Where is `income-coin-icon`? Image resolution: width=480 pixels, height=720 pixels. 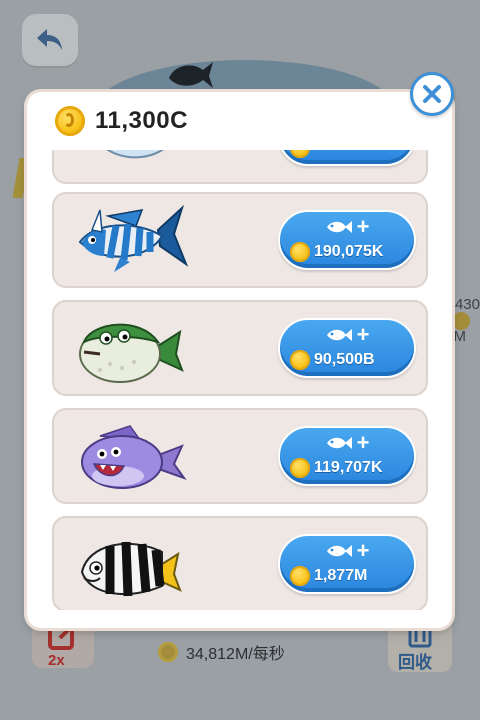
income-coin-icon is located at coordinates (168, 652).